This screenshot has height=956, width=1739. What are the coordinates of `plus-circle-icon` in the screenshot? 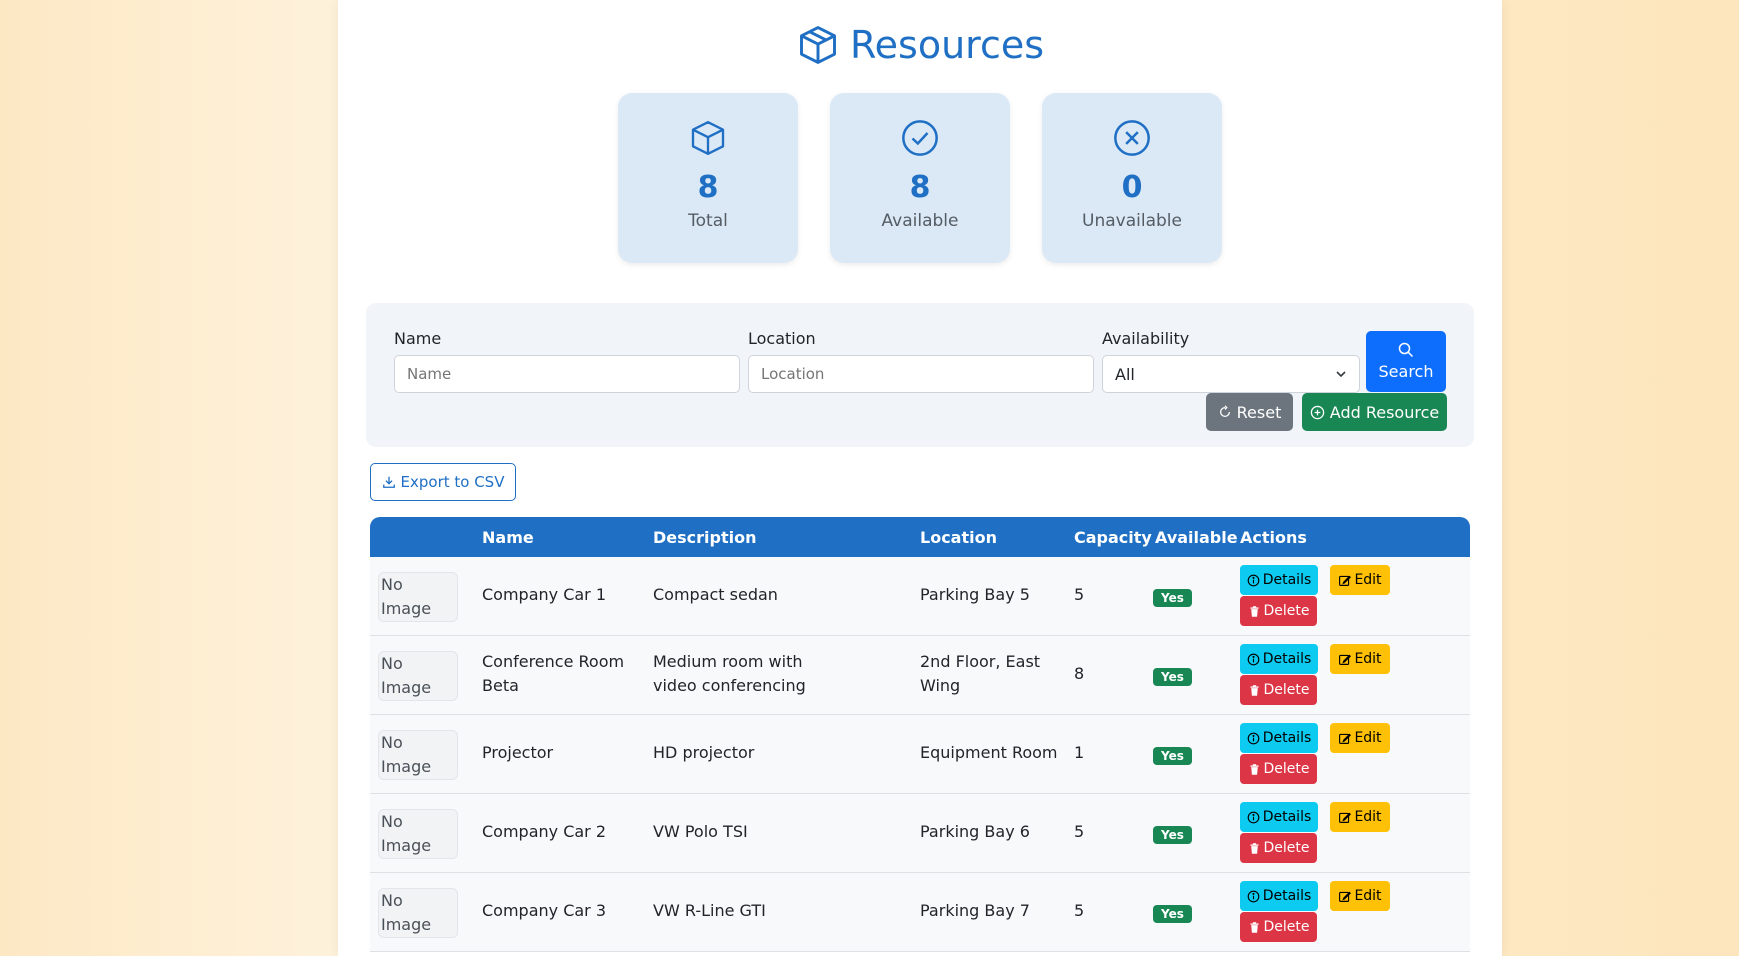 It's located at (1317, 412).